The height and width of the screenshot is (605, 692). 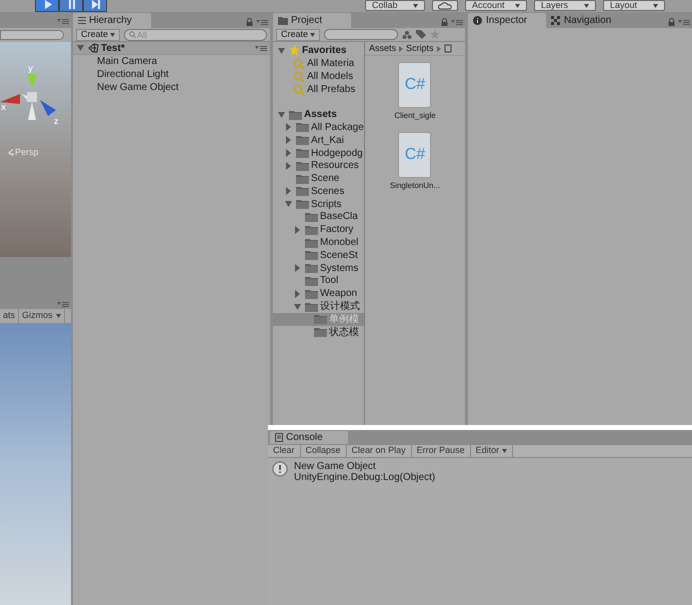 What do you see at coordinates (11, 152) in the screenshot?
I see `chevron-icon` at bounding box center [11, 152].